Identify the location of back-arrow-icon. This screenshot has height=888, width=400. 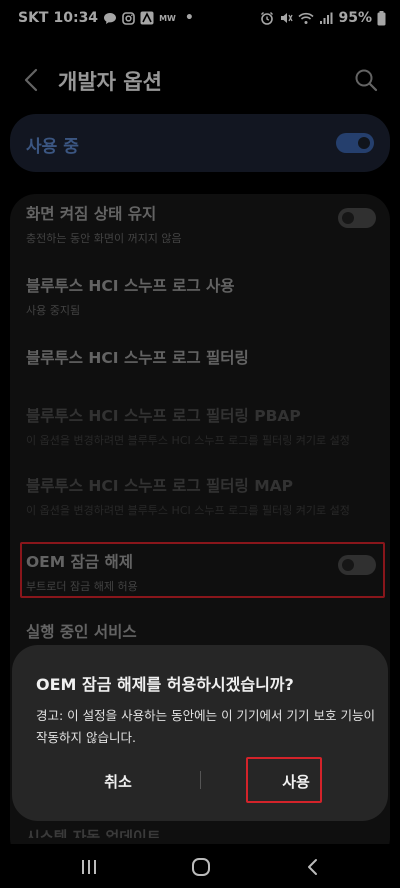
(312, 867).